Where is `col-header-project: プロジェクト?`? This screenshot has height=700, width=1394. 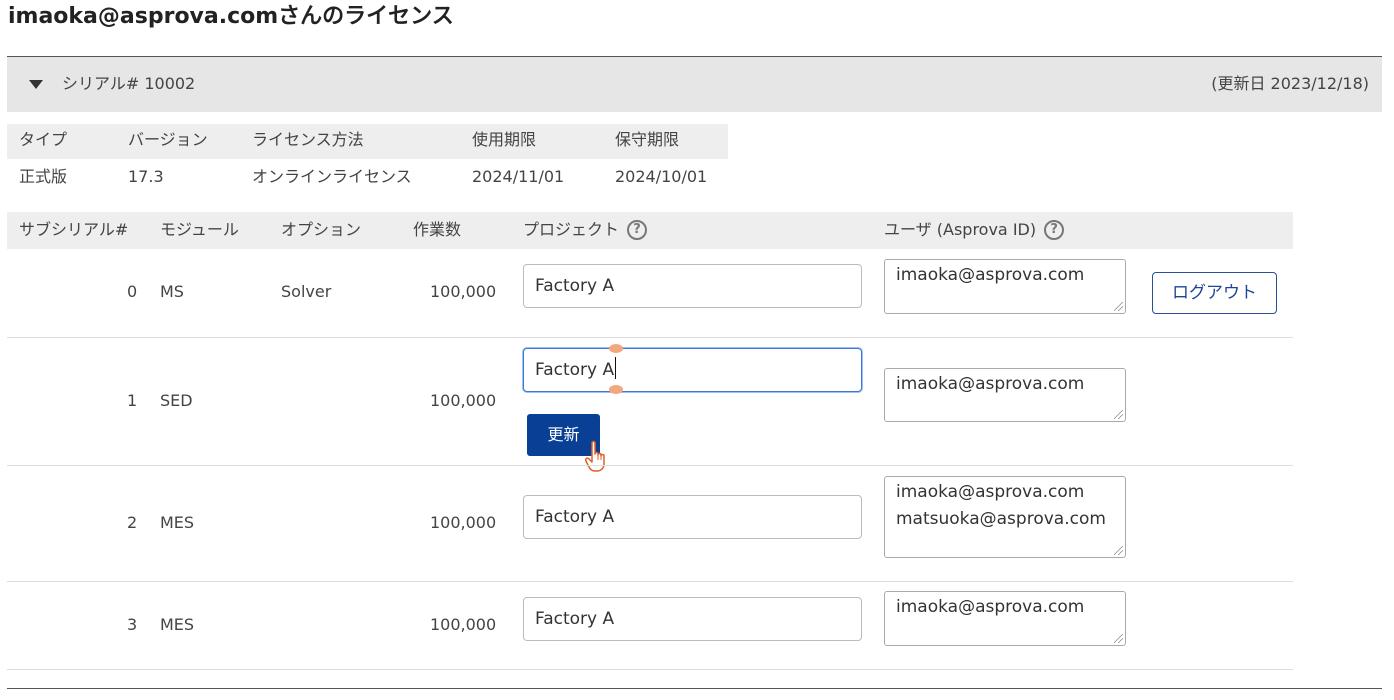 col-header-project: プロジェクト? is located at coordinates (585, 230).